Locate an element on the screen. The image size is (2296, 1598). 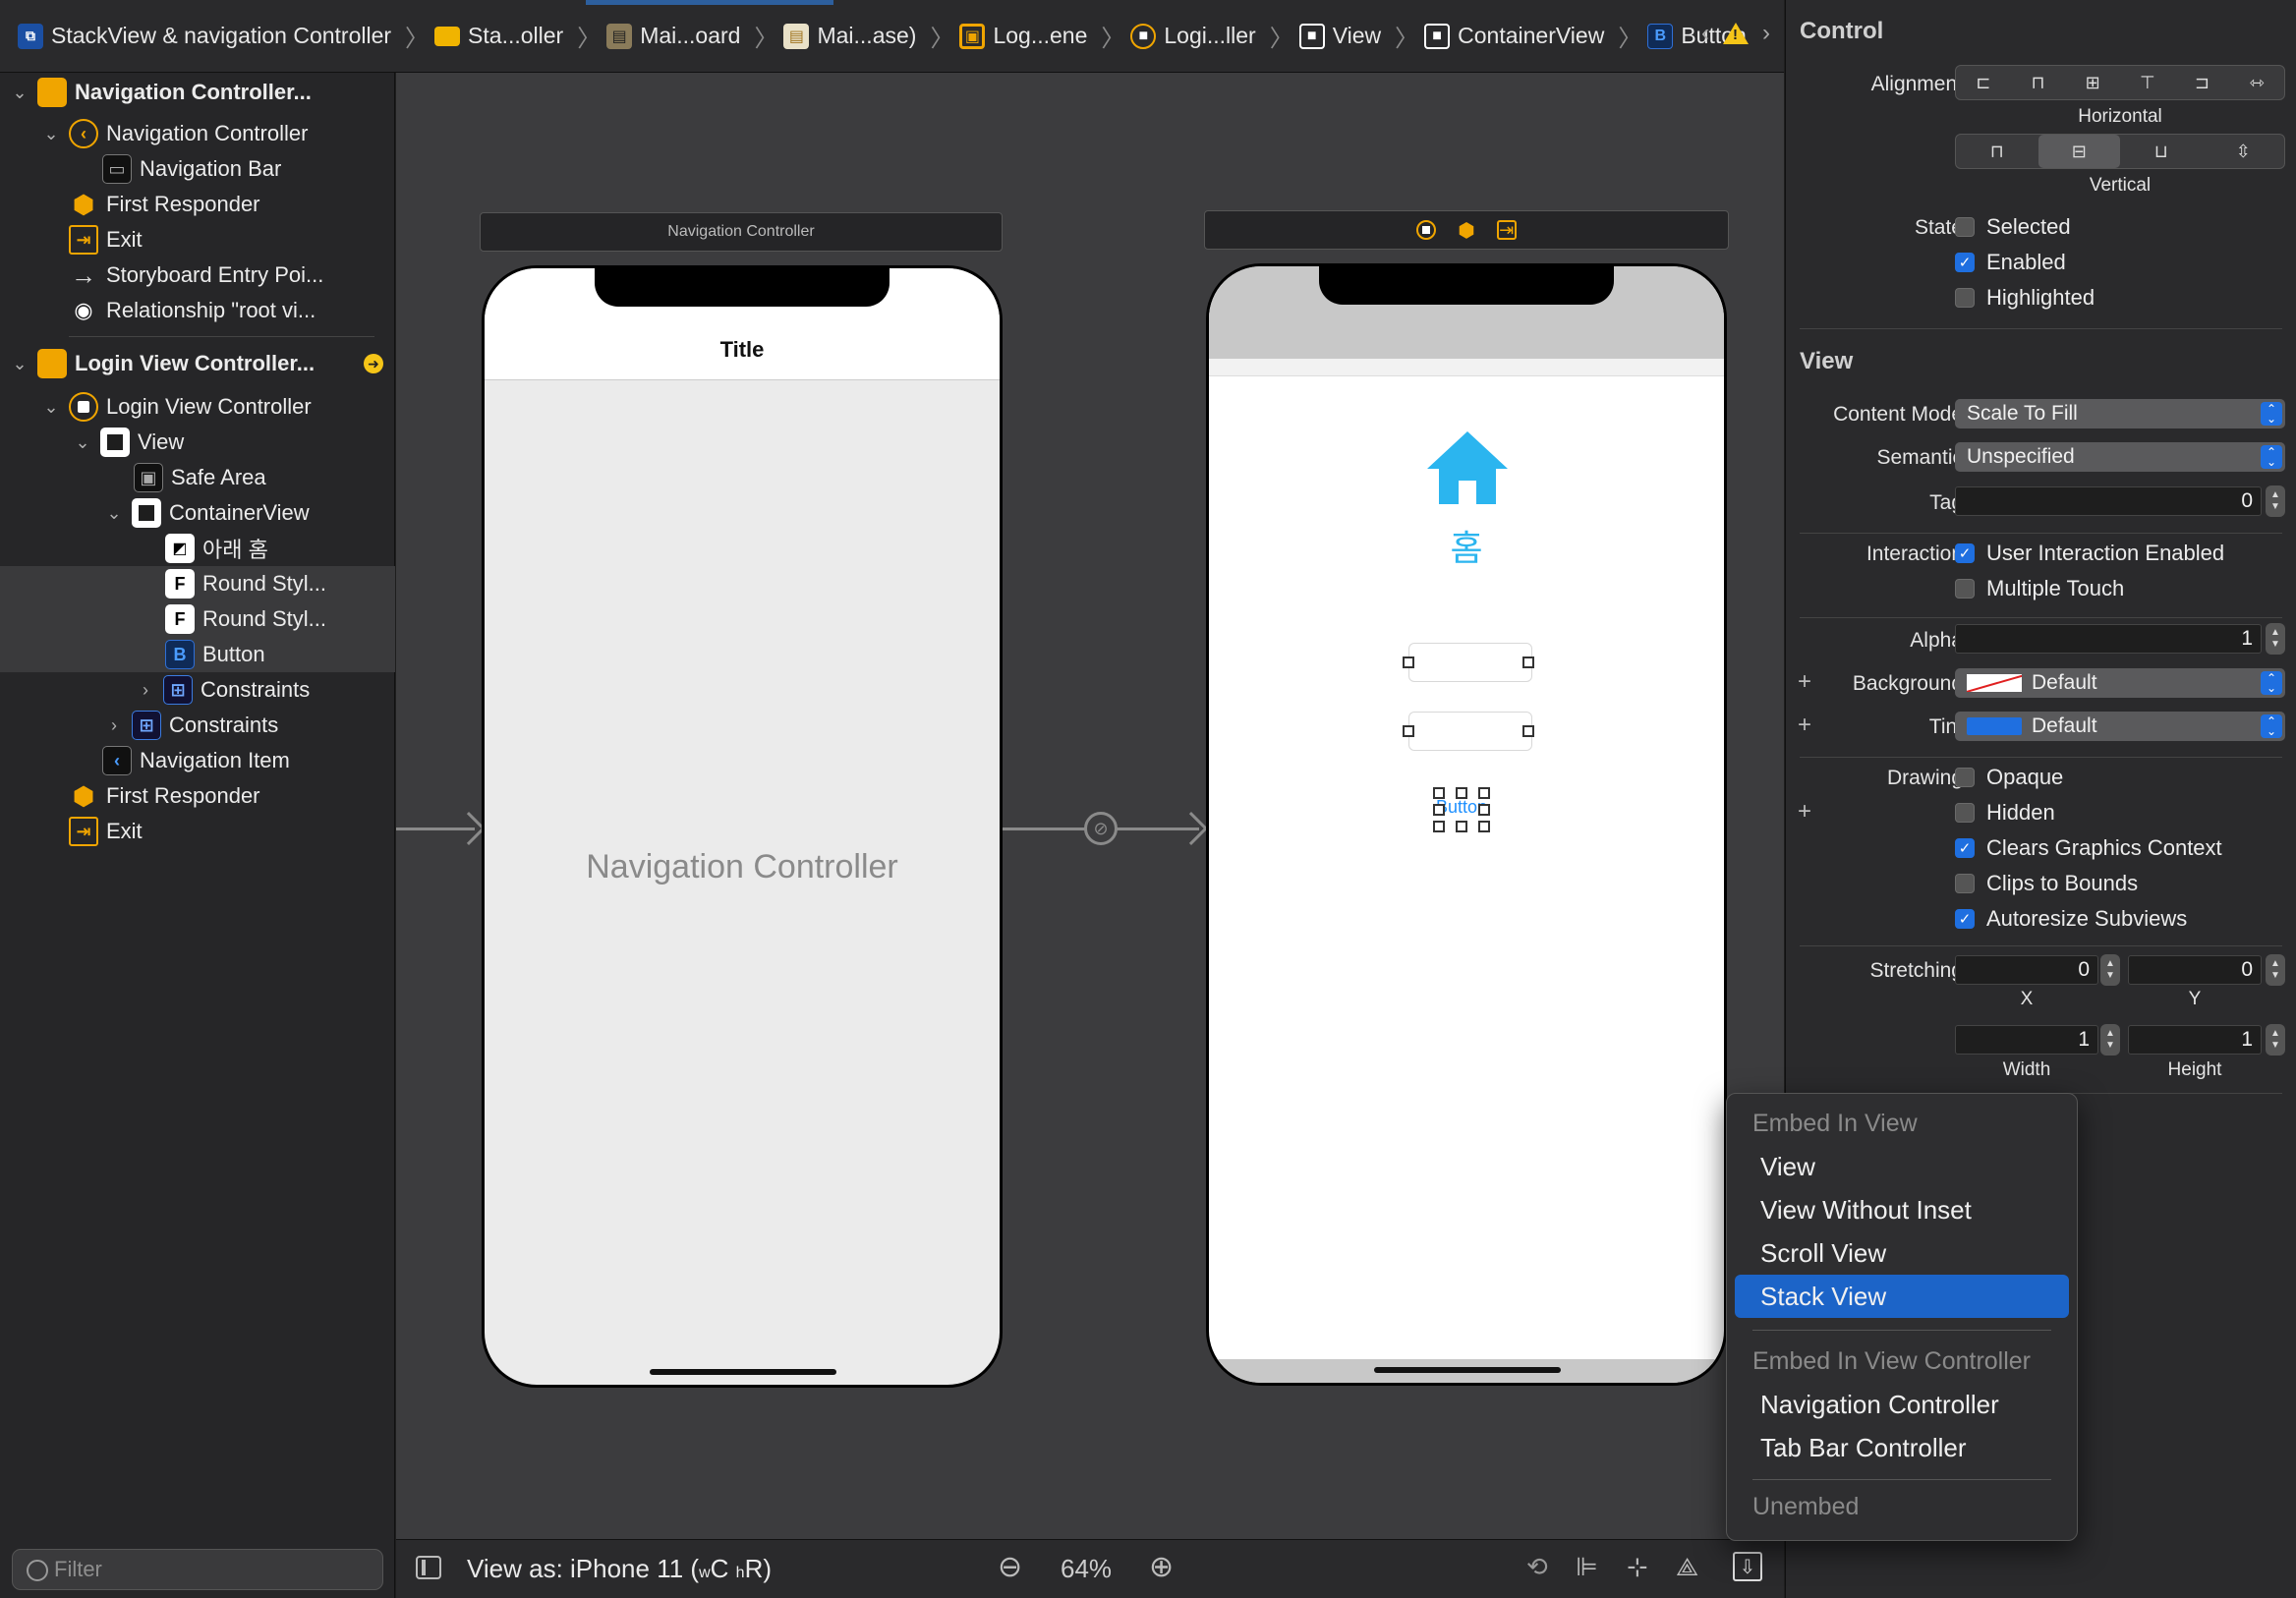
update-frames-icon: ⟲ is located at coordinates (1537, 1567).